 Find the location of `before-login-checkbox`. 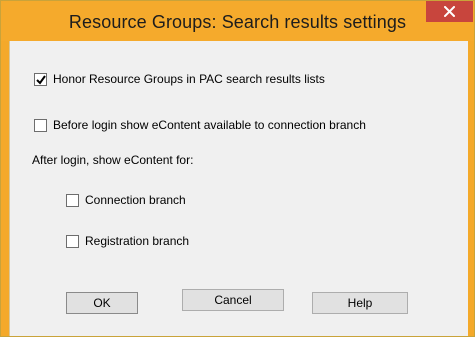

before-login-checkbox is located at coordinates (40, 125).